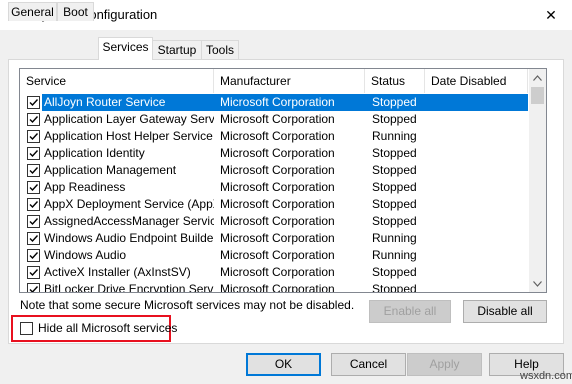 This screenshot has height=384, width=572. Describe the element at coordinates (129, 287) in the screenshot. I see `service-name-cell: BitLocker Drive Encryption Service` at that location.